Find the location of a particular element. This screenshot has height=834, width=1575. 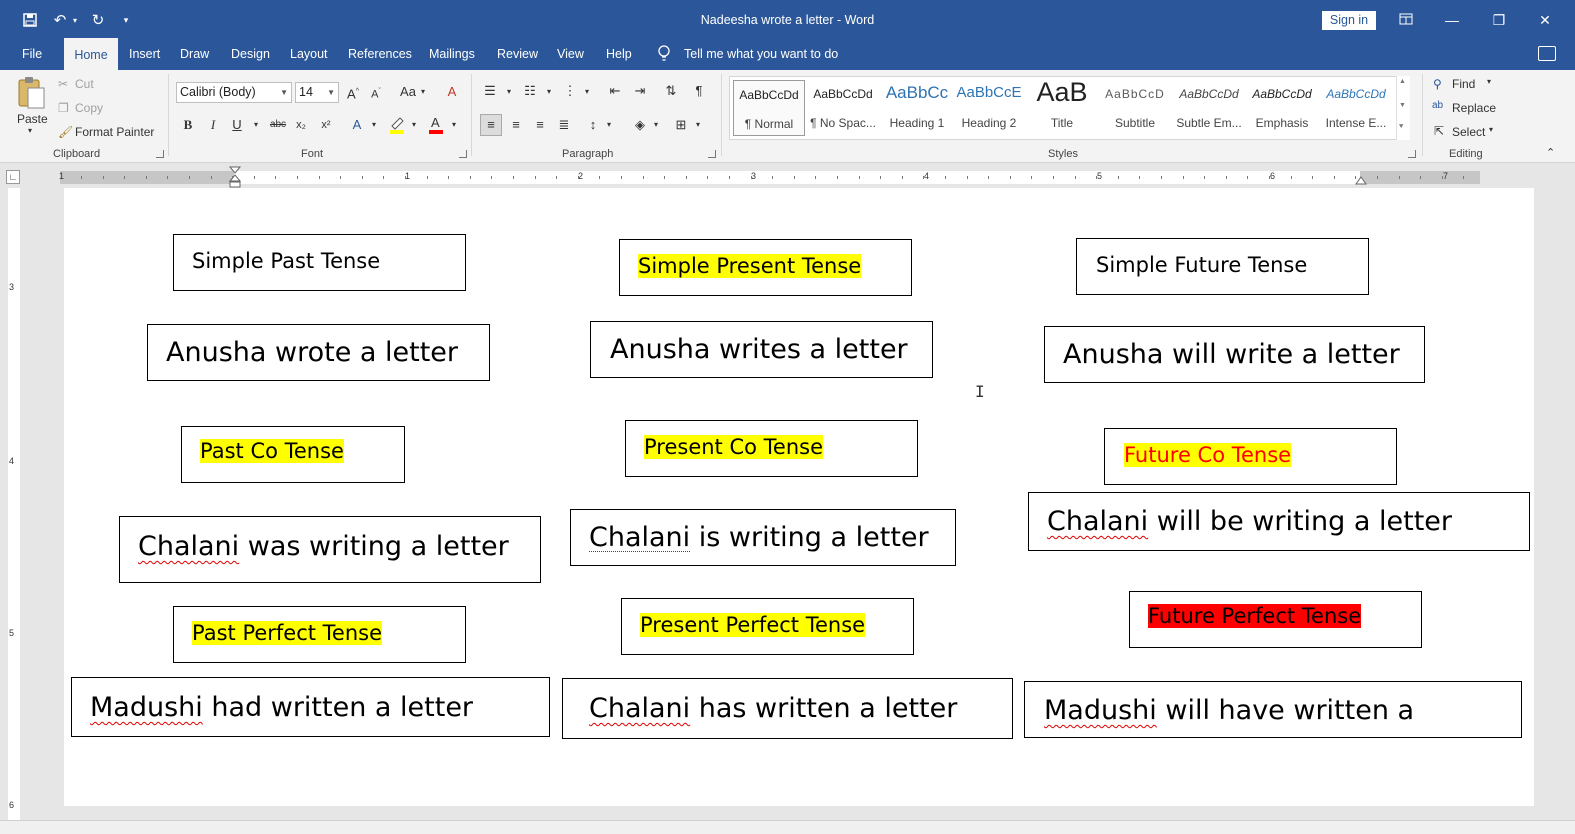

find-icon: ⚲ is located at coordinates (1437, 84).